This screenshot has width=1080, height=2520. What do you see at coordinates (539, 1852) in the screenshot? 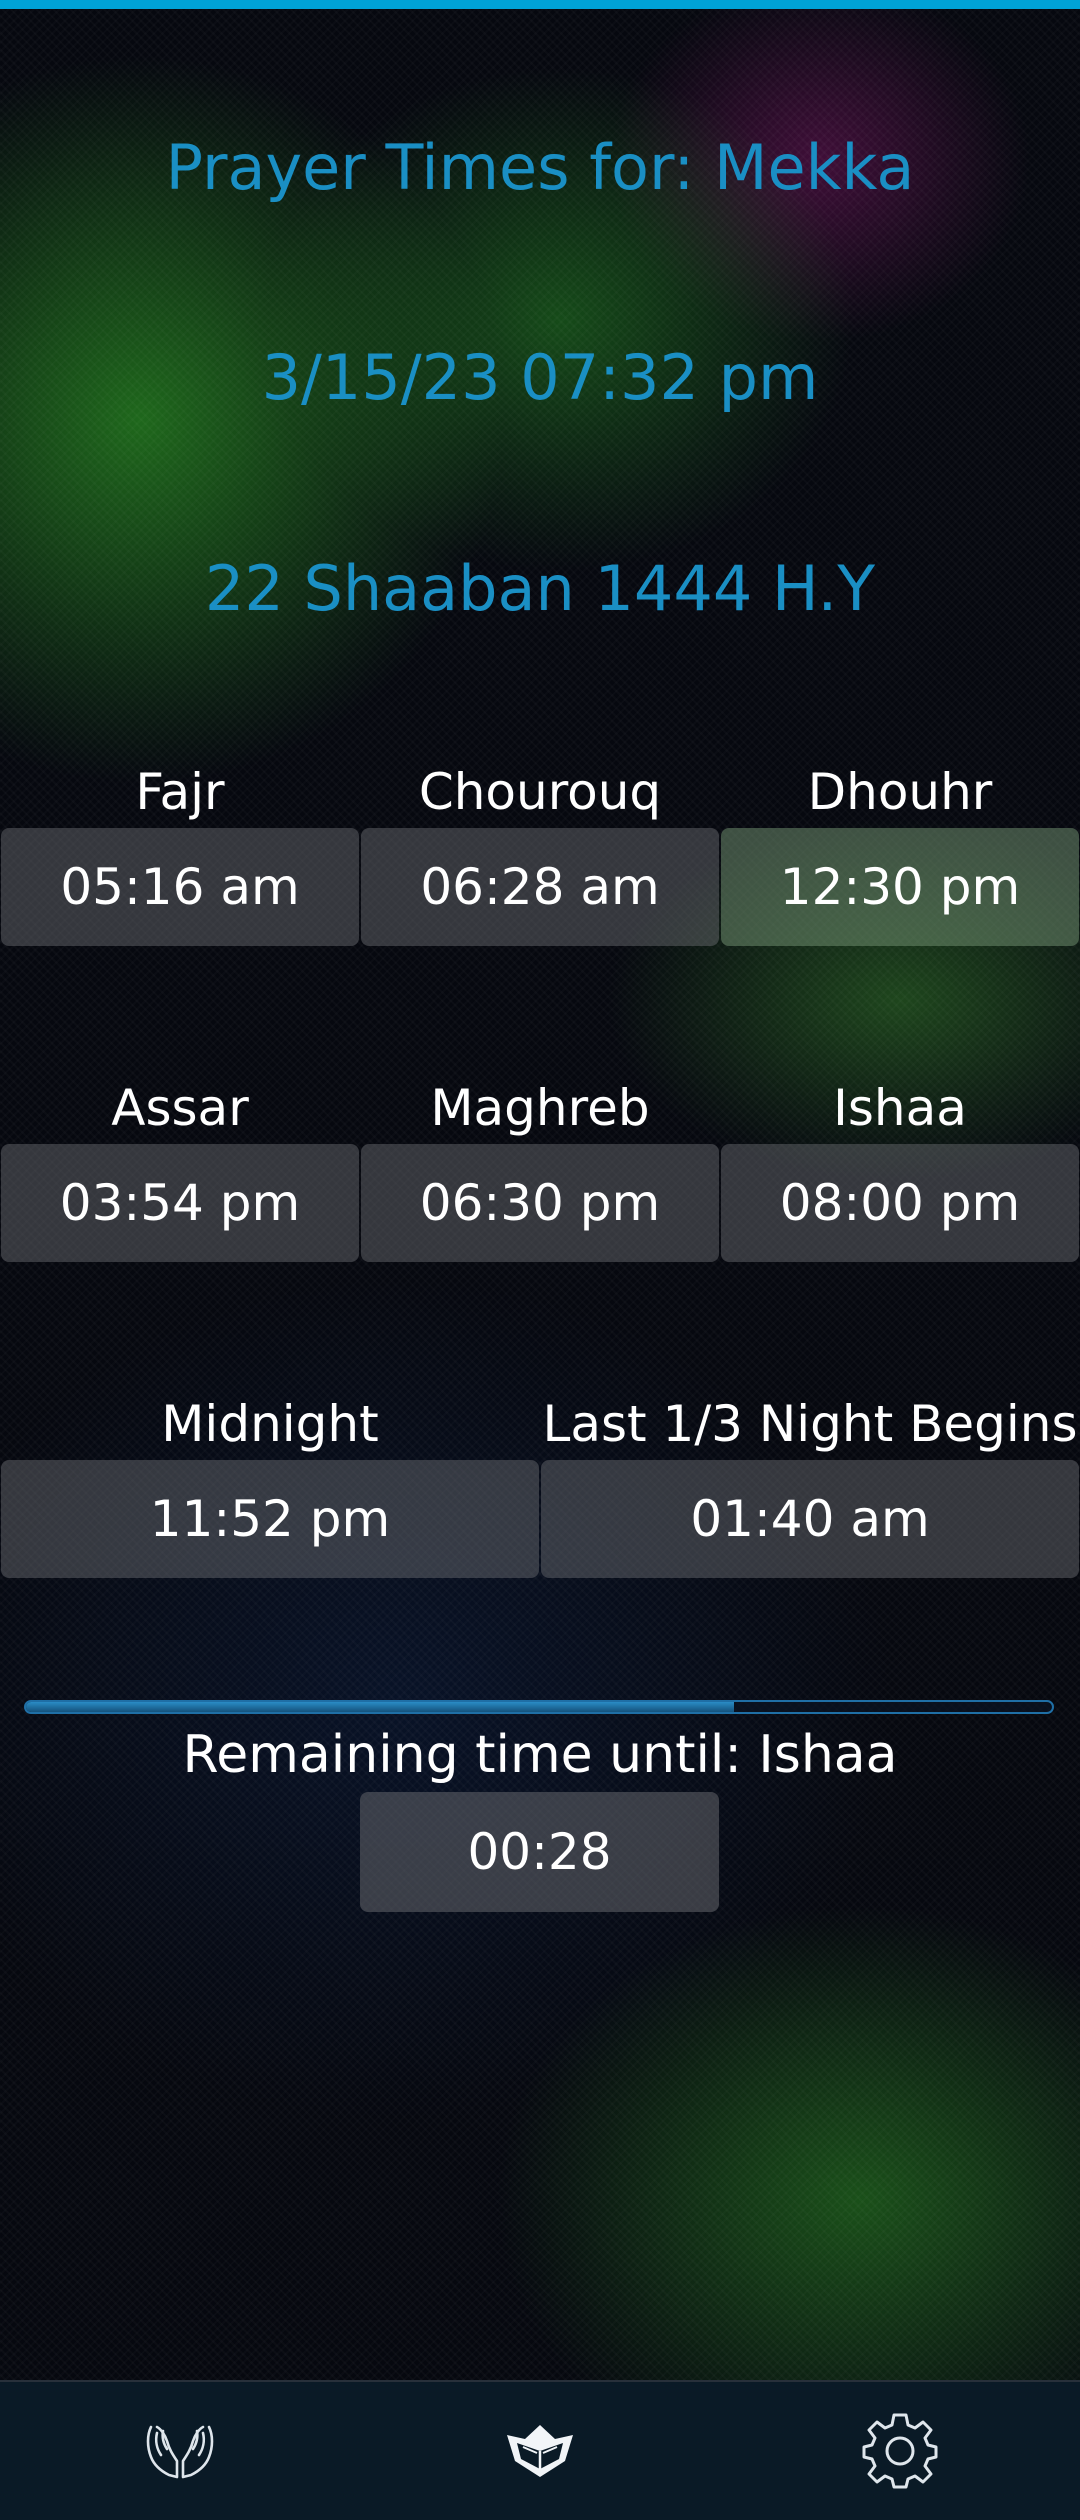
I see `remaining-time-value: 00:28` at bounding box center [539, 1852].